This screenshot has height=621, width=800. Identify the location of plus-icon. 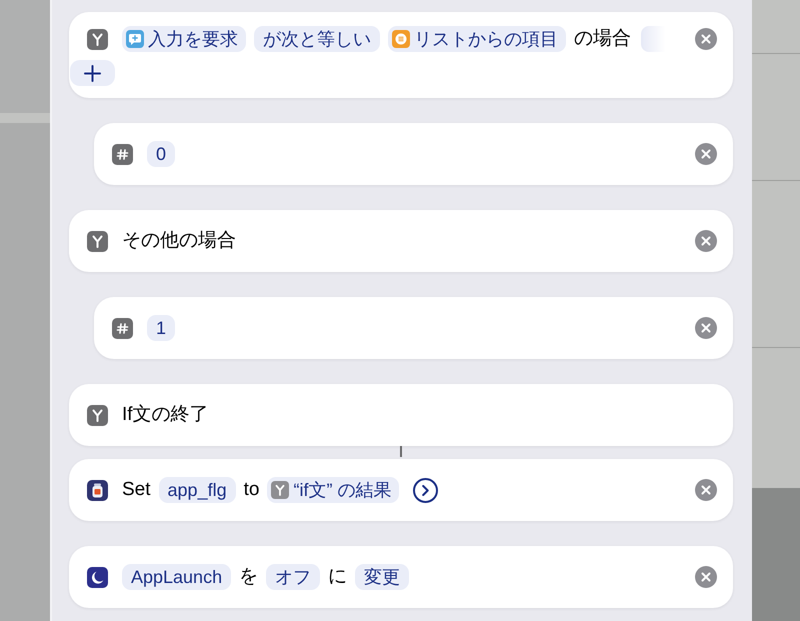
(92, 73).